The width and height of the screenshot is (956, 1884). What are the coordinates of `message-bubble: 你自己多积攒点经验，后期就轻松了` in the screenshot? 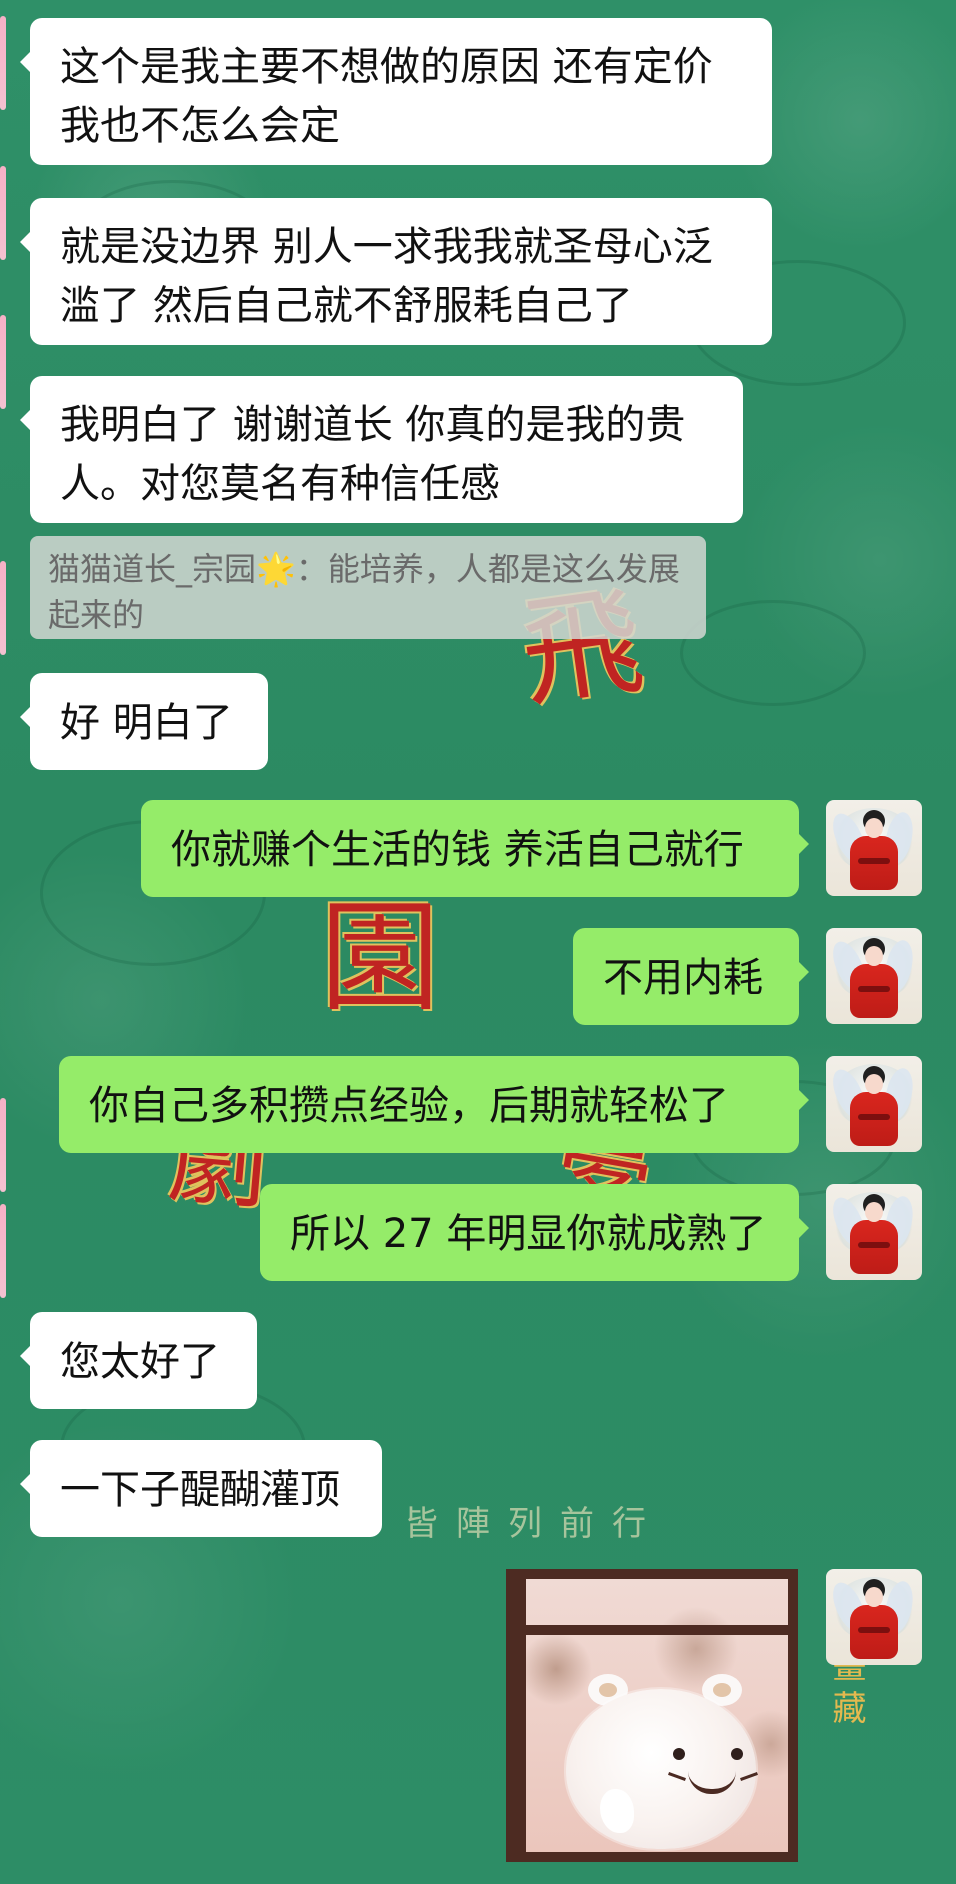 It's located at (434, 1104).